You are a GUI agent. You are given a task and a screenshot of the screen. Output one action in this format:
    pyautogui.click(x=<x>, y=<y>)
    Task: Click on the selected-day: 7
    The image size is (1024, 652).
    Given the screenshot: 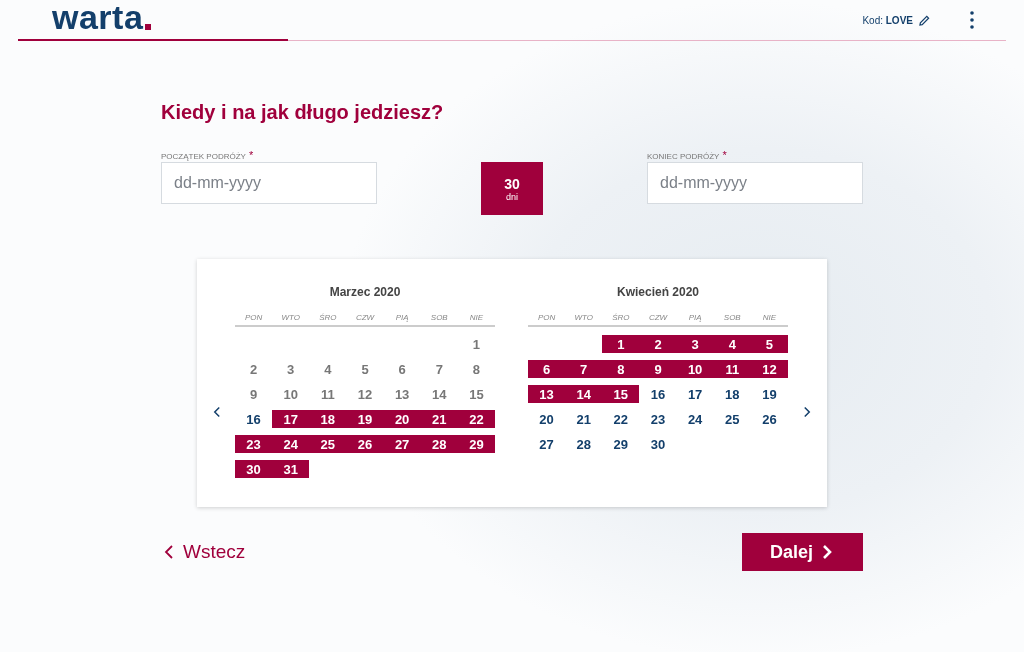 What is the action you would take?
    pyautogui.click(x=584, y=369)
    